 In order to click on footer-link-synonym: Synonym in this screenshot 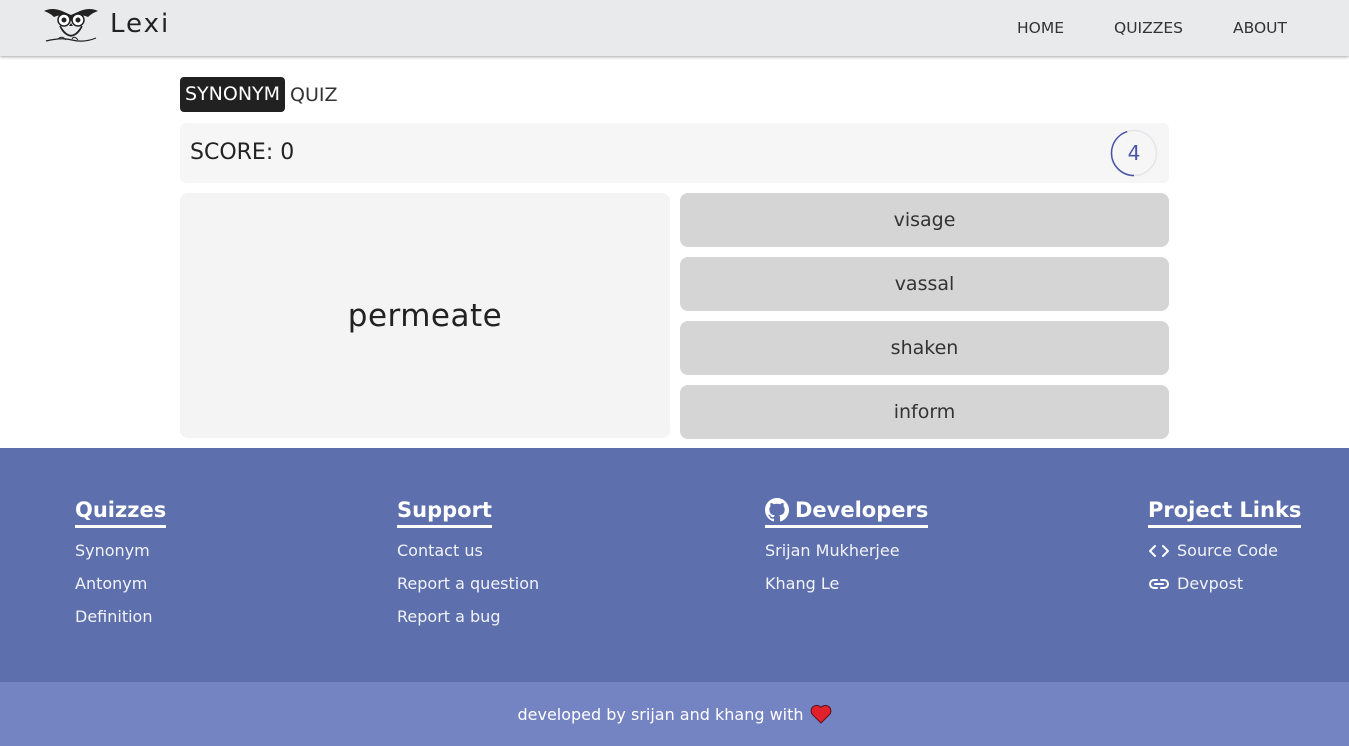, I will do `click(120, 550)`.